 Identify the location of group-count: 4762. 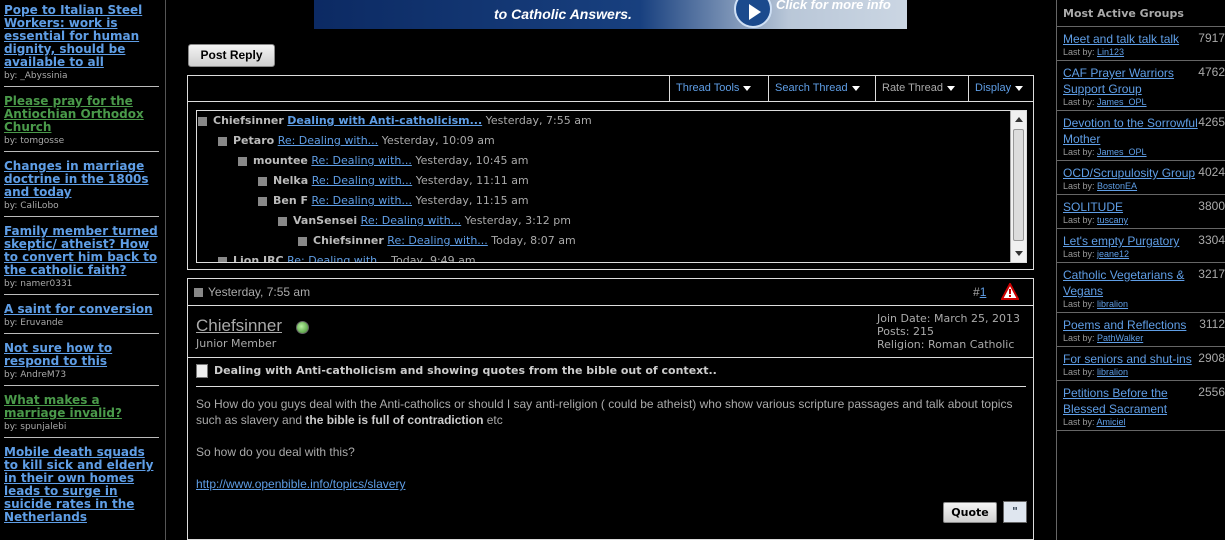
(1211, 72).